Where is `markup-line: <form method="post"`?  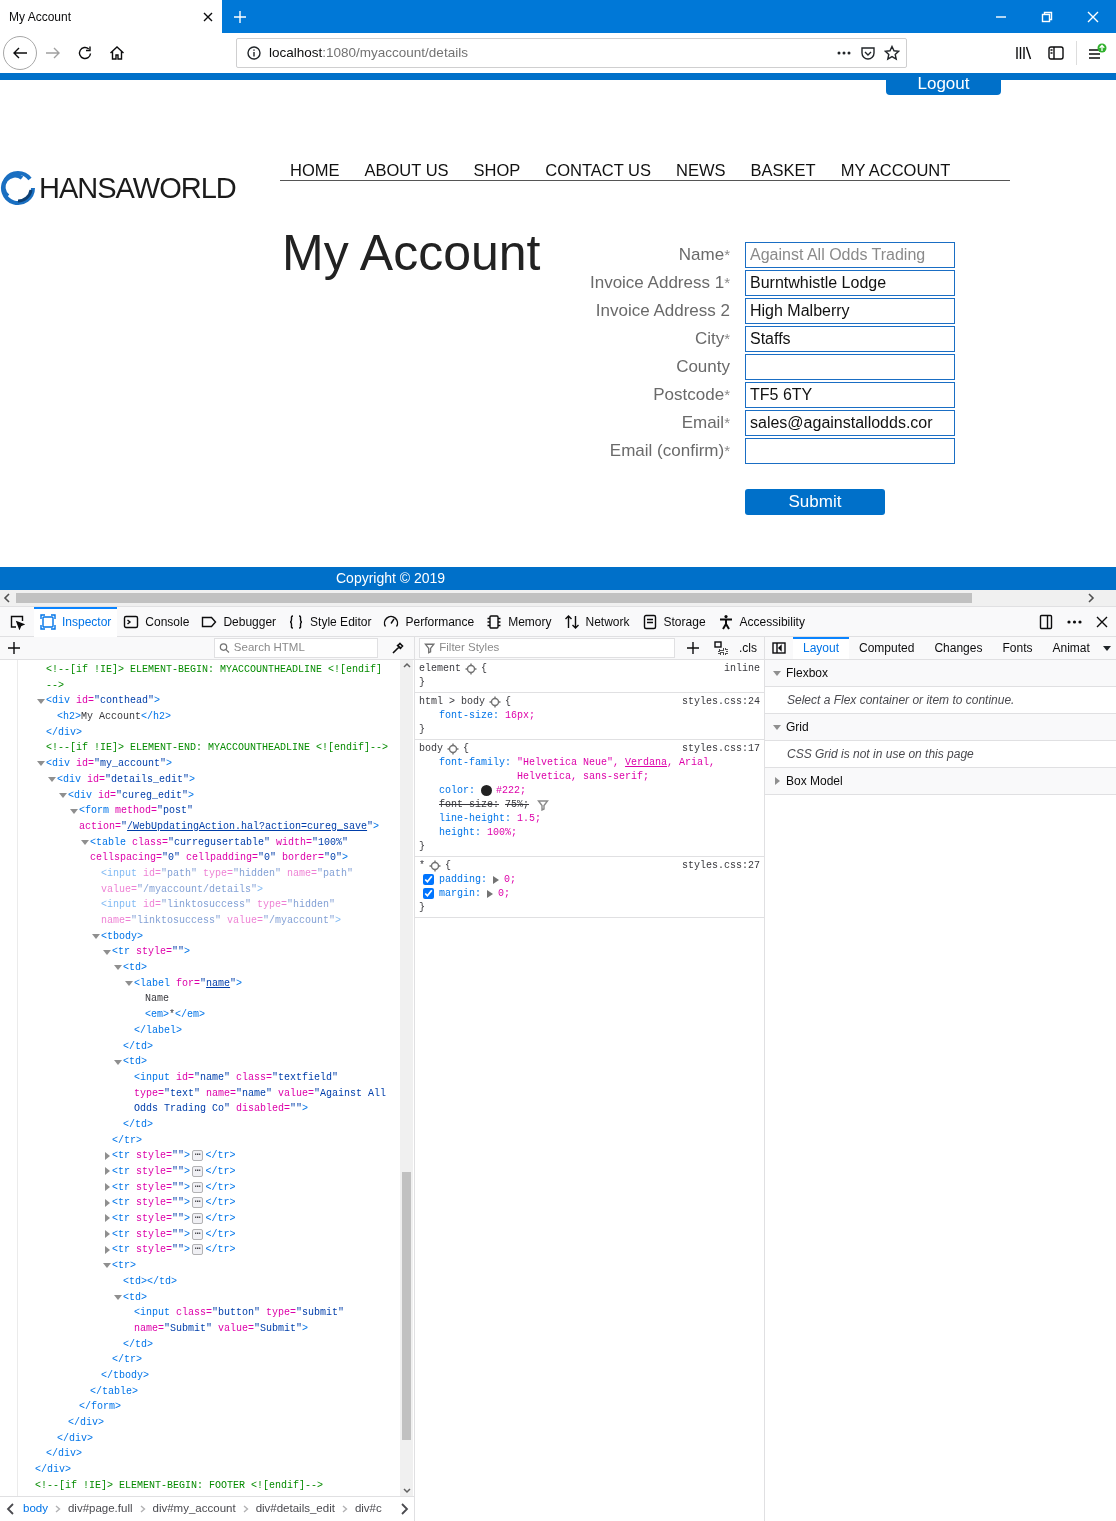
markup-line: <form method="post" is located at coordinates (136, 811).